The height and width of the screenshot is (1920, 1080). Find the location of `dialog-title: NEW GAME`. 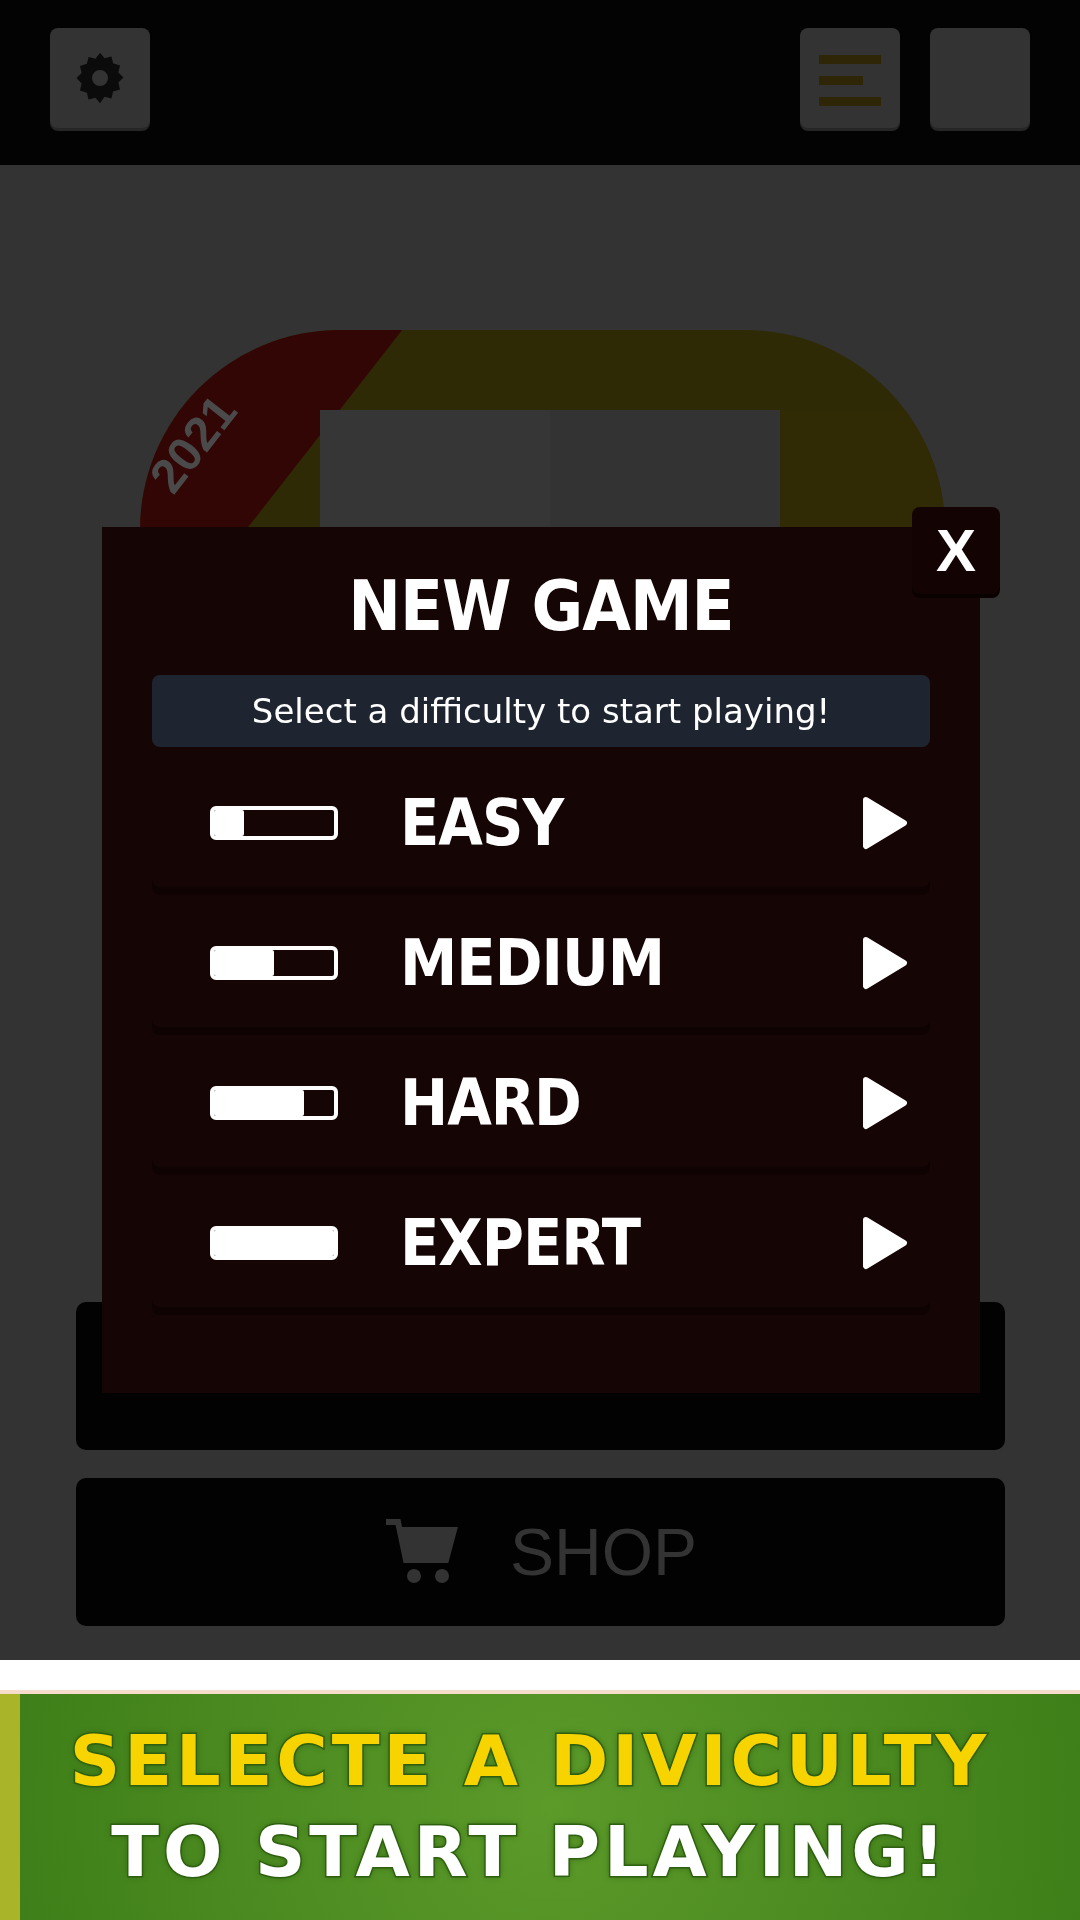

dialog-title: NEW GAME is located at coordinates (541, 606).